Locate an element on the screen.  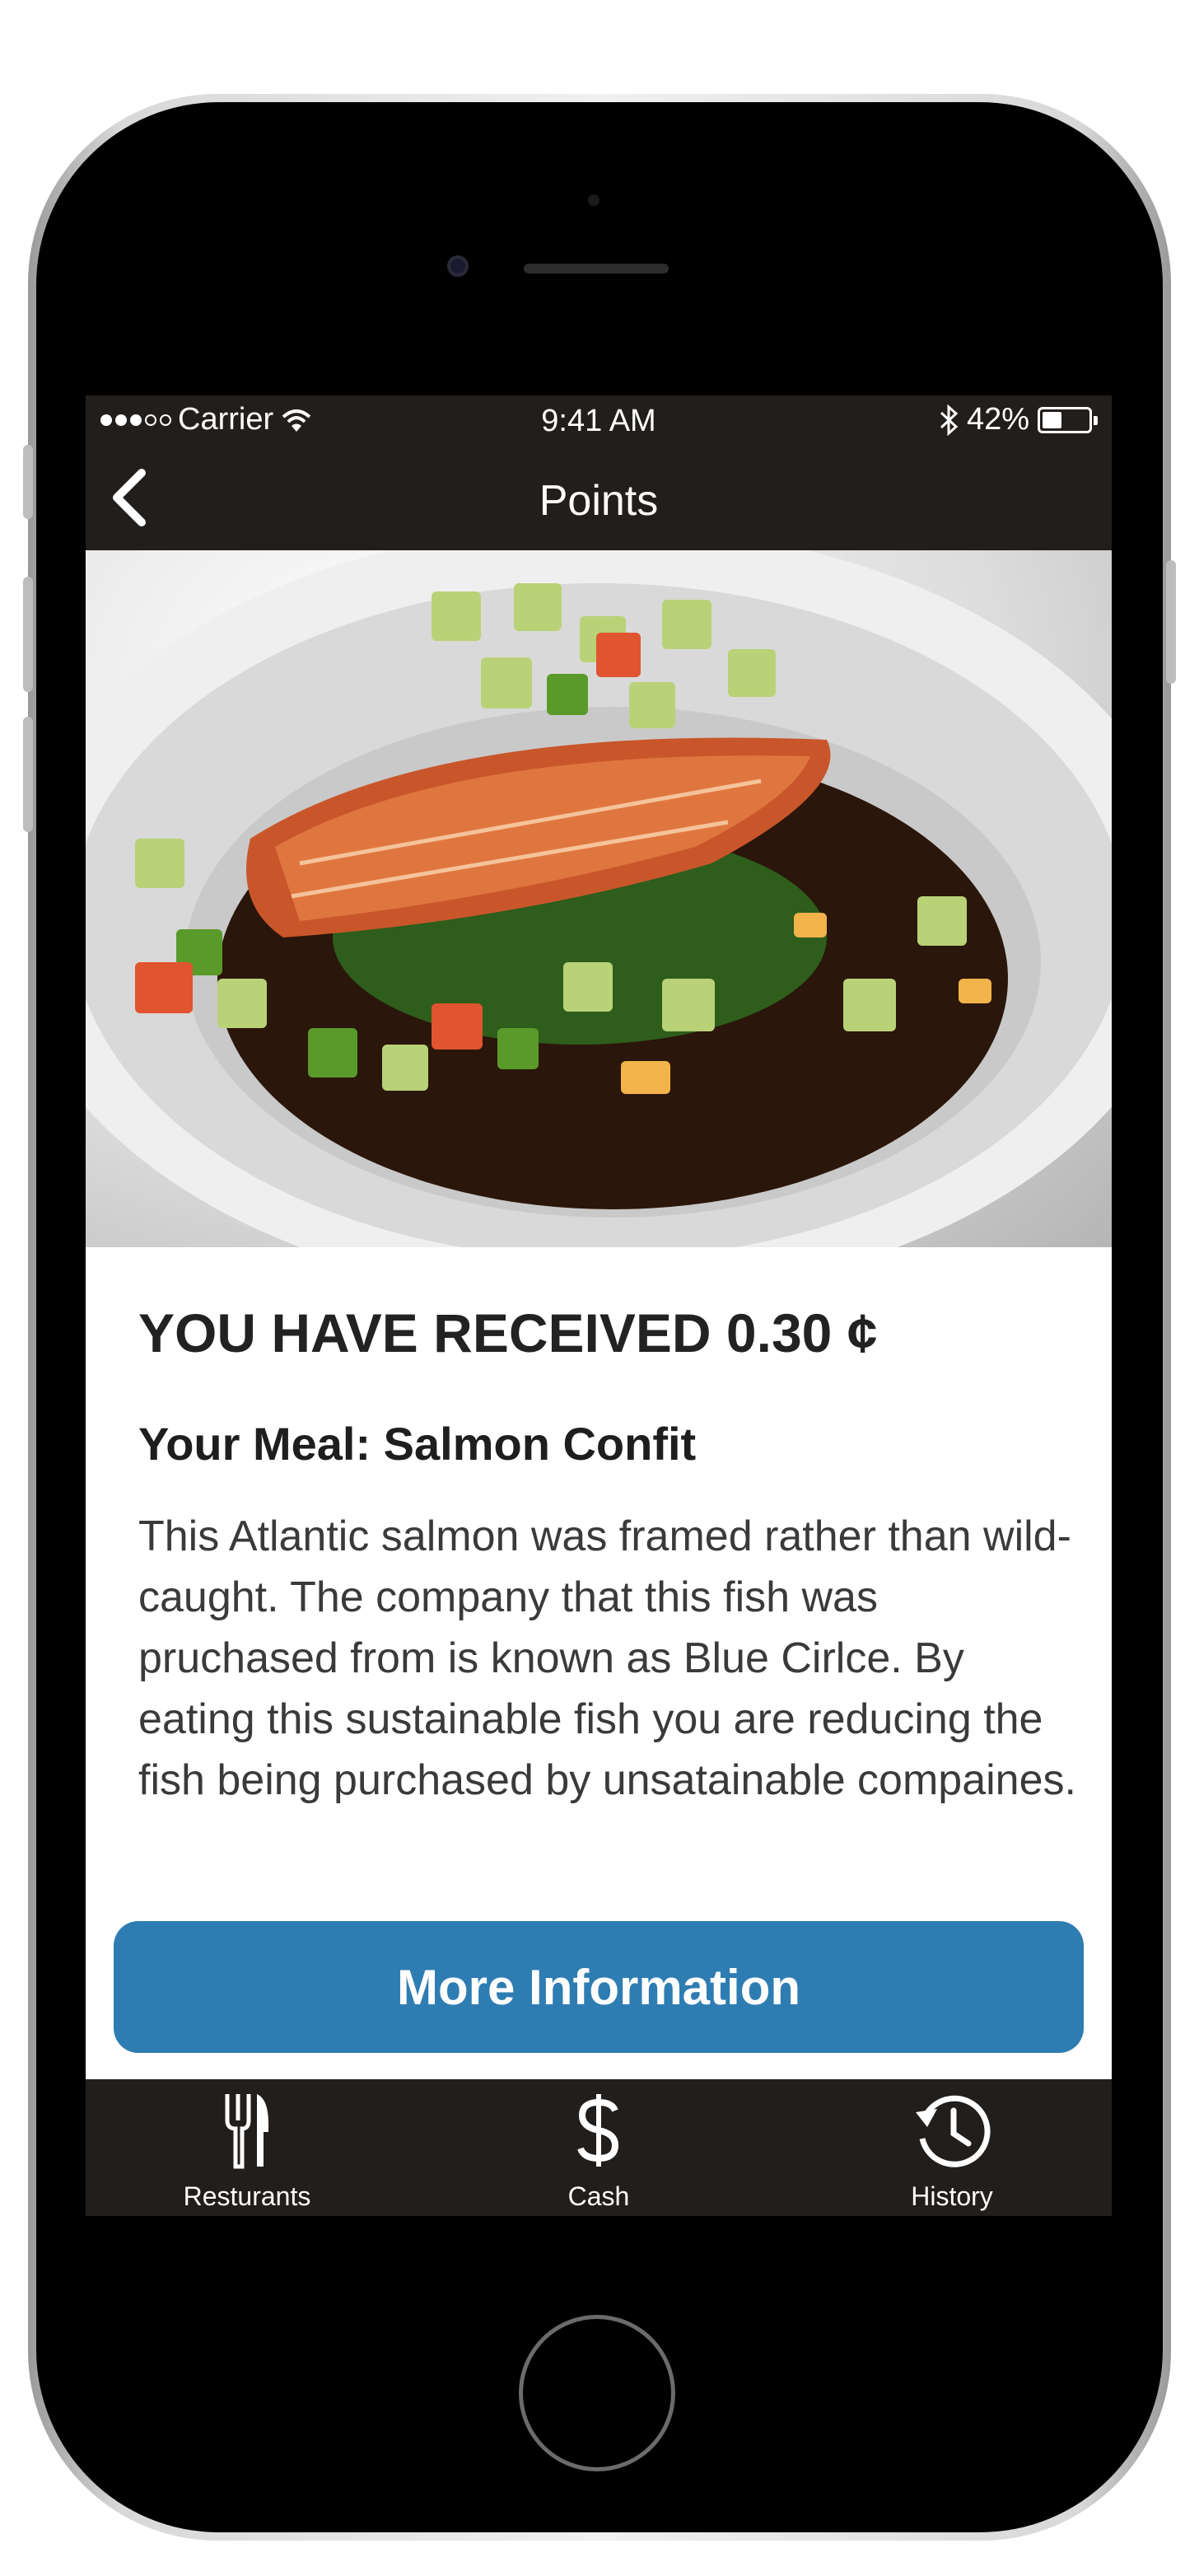
tab-restaurants: Resturants is located at coordinates (247, 2147).